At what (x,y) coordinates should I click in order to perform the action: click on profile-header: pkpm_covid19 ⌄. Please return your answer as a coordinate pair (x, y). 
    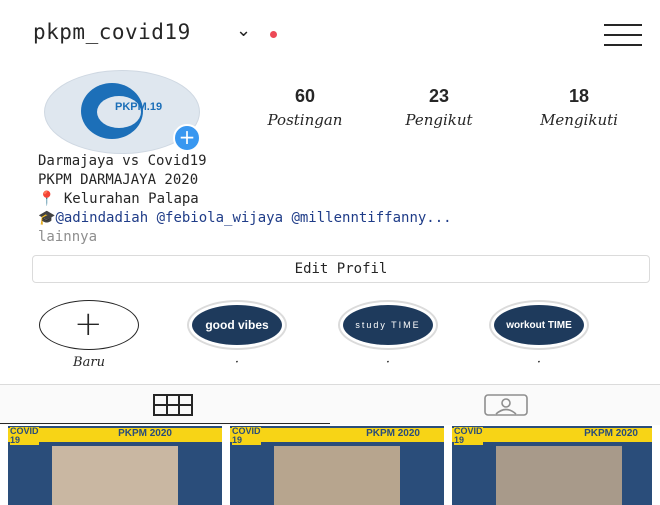
    Looking at the image, I should click on (330, 34).